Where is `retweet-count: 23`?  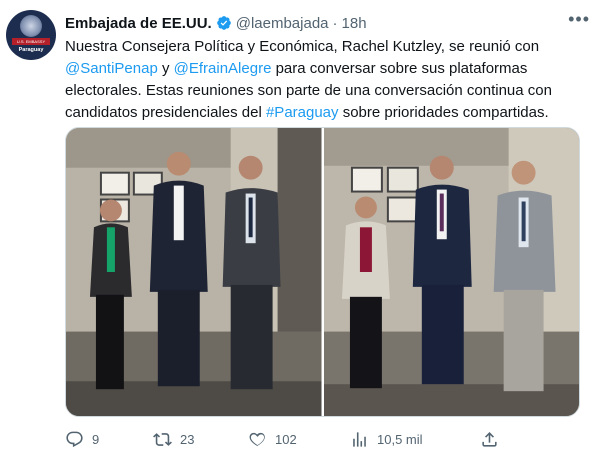
retweet-count: 23 is located at coordinates (187, 439).